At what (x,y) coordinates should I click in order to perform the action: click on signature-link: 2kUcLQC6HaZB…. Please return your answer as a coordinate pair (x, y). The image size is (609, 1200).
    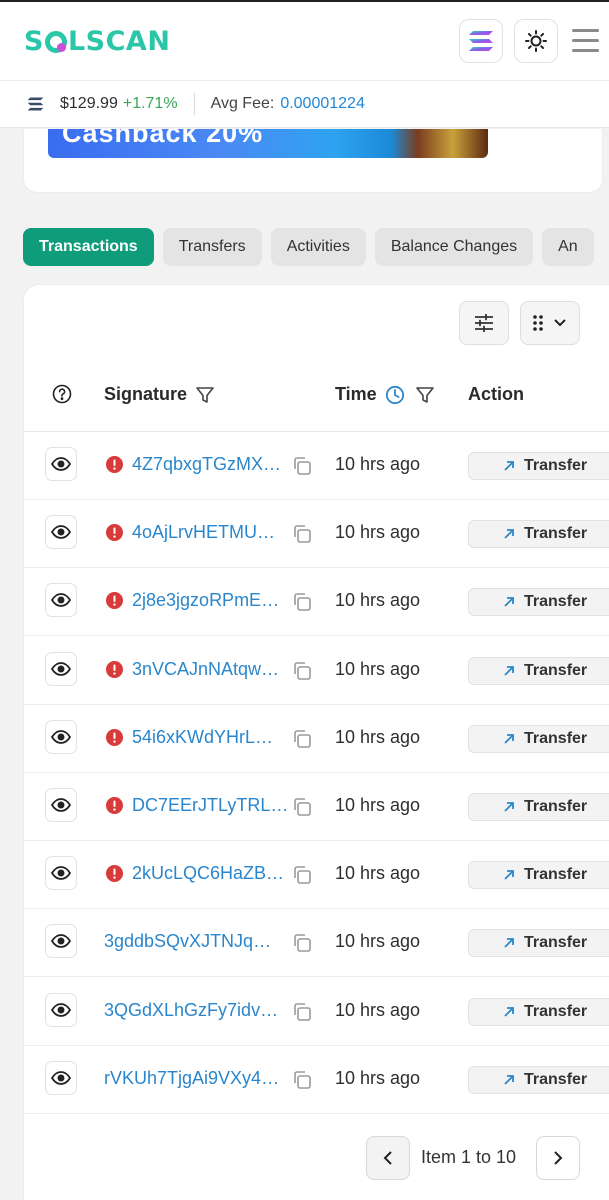
    Looking at the image, I should click on (209, 873).